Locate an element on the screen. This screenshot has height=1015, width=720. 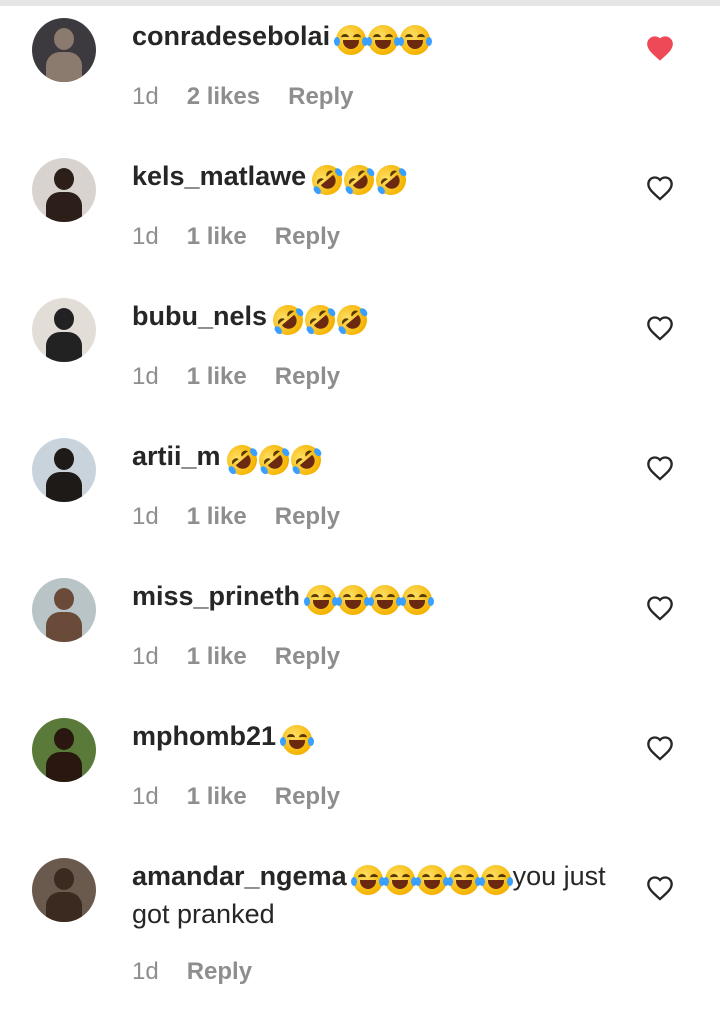
comment-text: amandar_ngema you just got pranked is located at coordinates (372, 895).